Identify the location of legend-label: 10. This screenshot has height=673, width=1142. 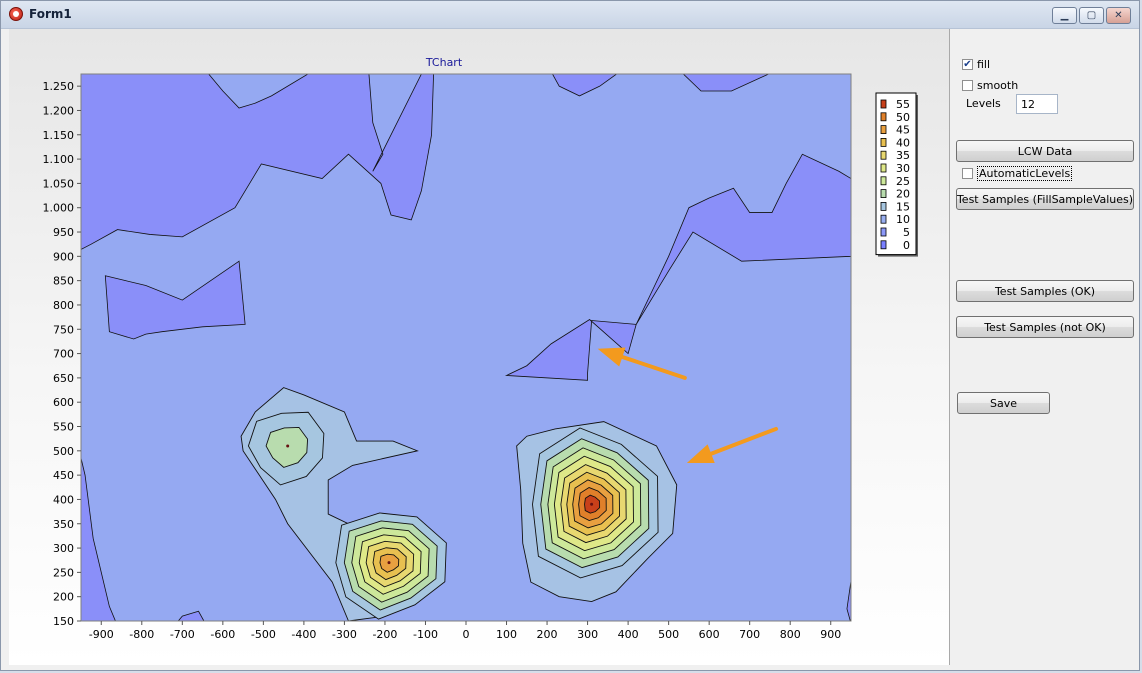
(903, 219).